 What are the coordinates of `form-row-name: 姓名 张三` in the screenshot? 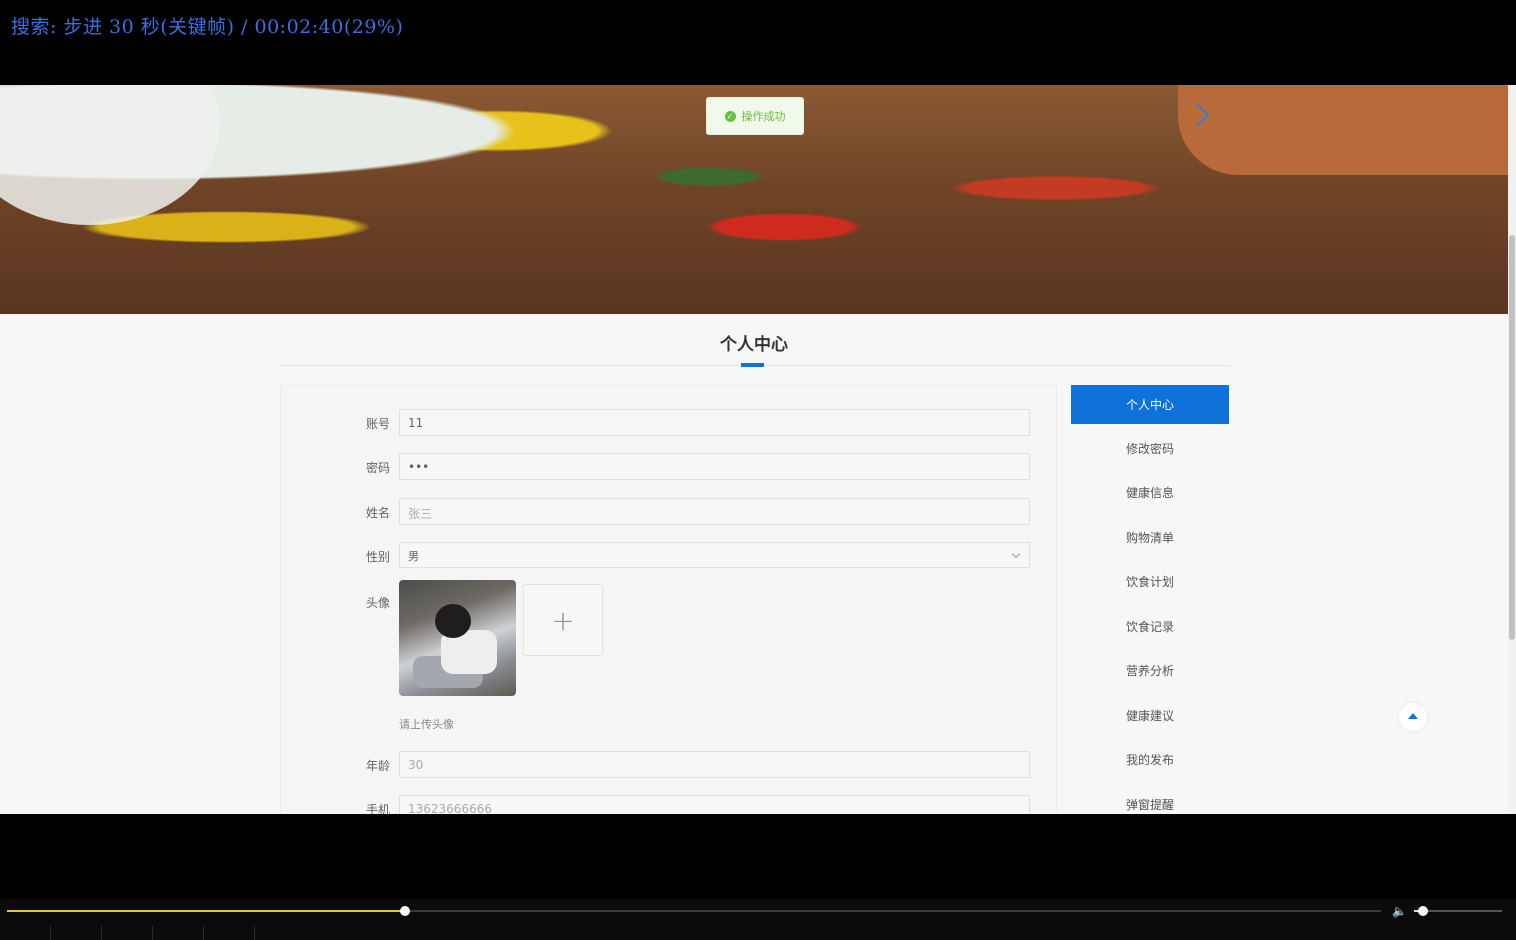 It's located at (668, 513).